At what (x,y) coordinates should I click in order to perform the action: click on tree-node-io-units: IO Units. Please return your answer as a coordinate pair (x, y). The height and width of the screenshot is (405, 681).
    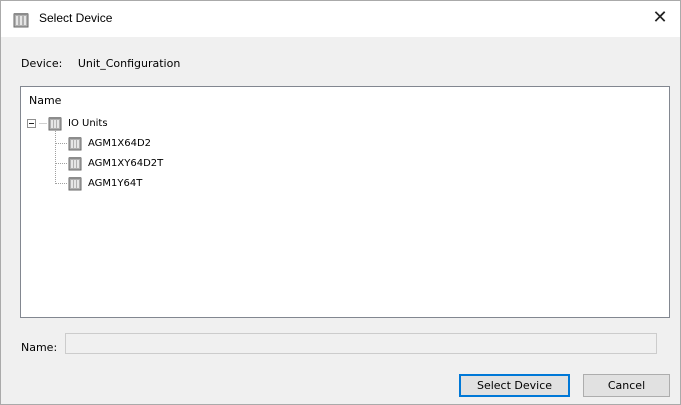
    Looking at the image, I should click on (78, 123).